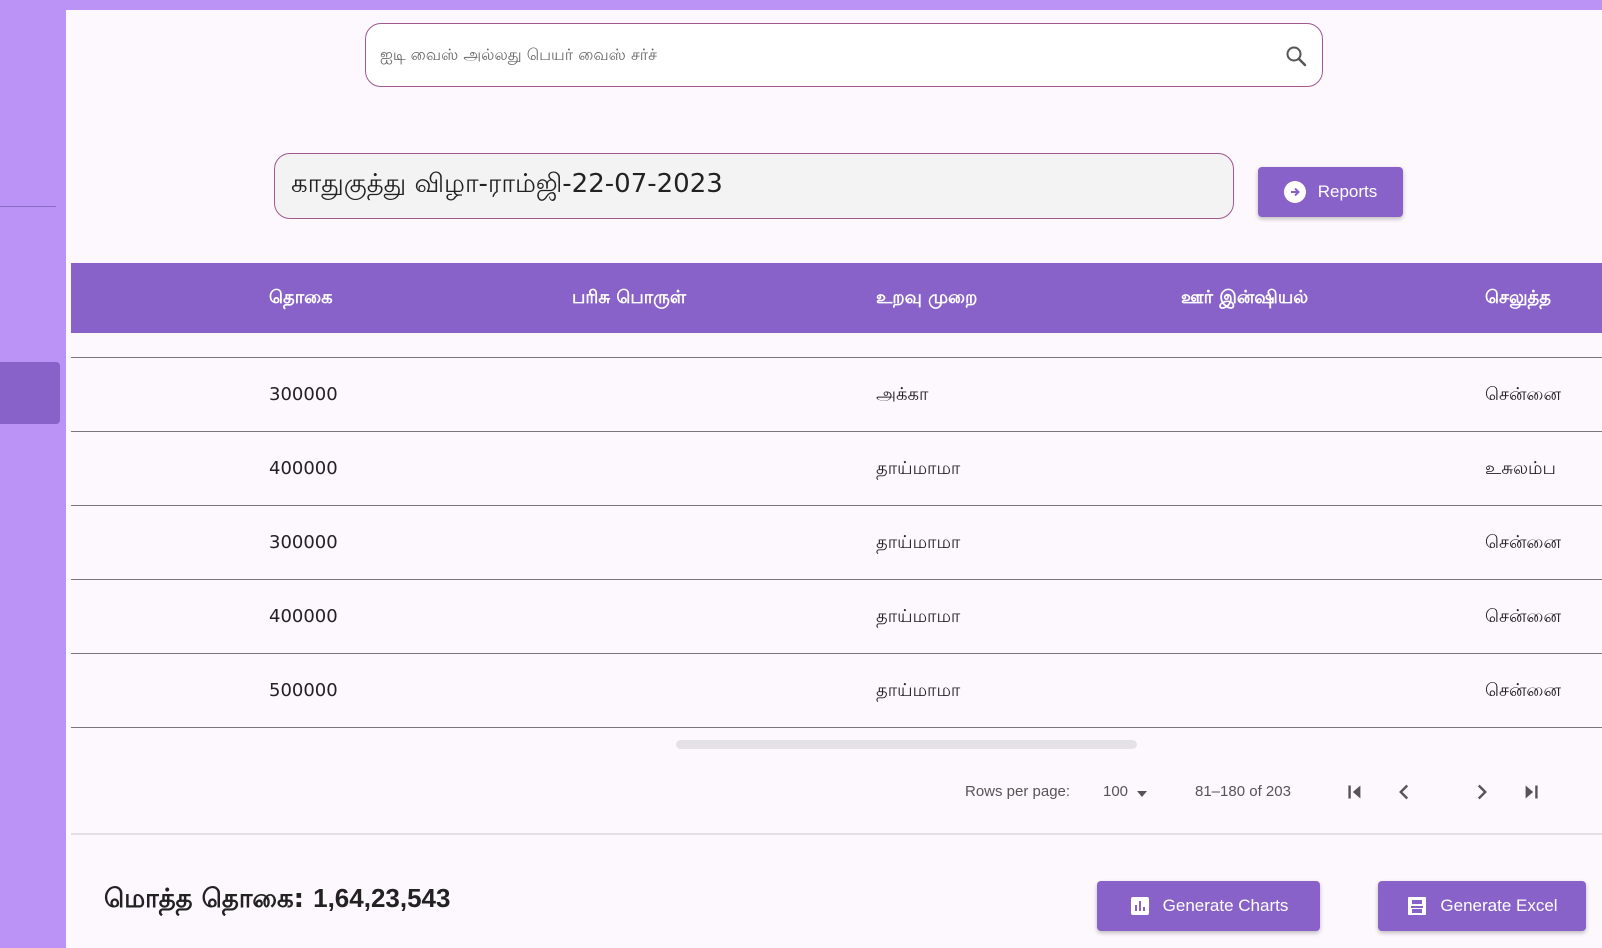 The image size is (1602, 948). I want to click on total-amount: மொத்த தொகை: 1,64,23,543, so click(277, 900).